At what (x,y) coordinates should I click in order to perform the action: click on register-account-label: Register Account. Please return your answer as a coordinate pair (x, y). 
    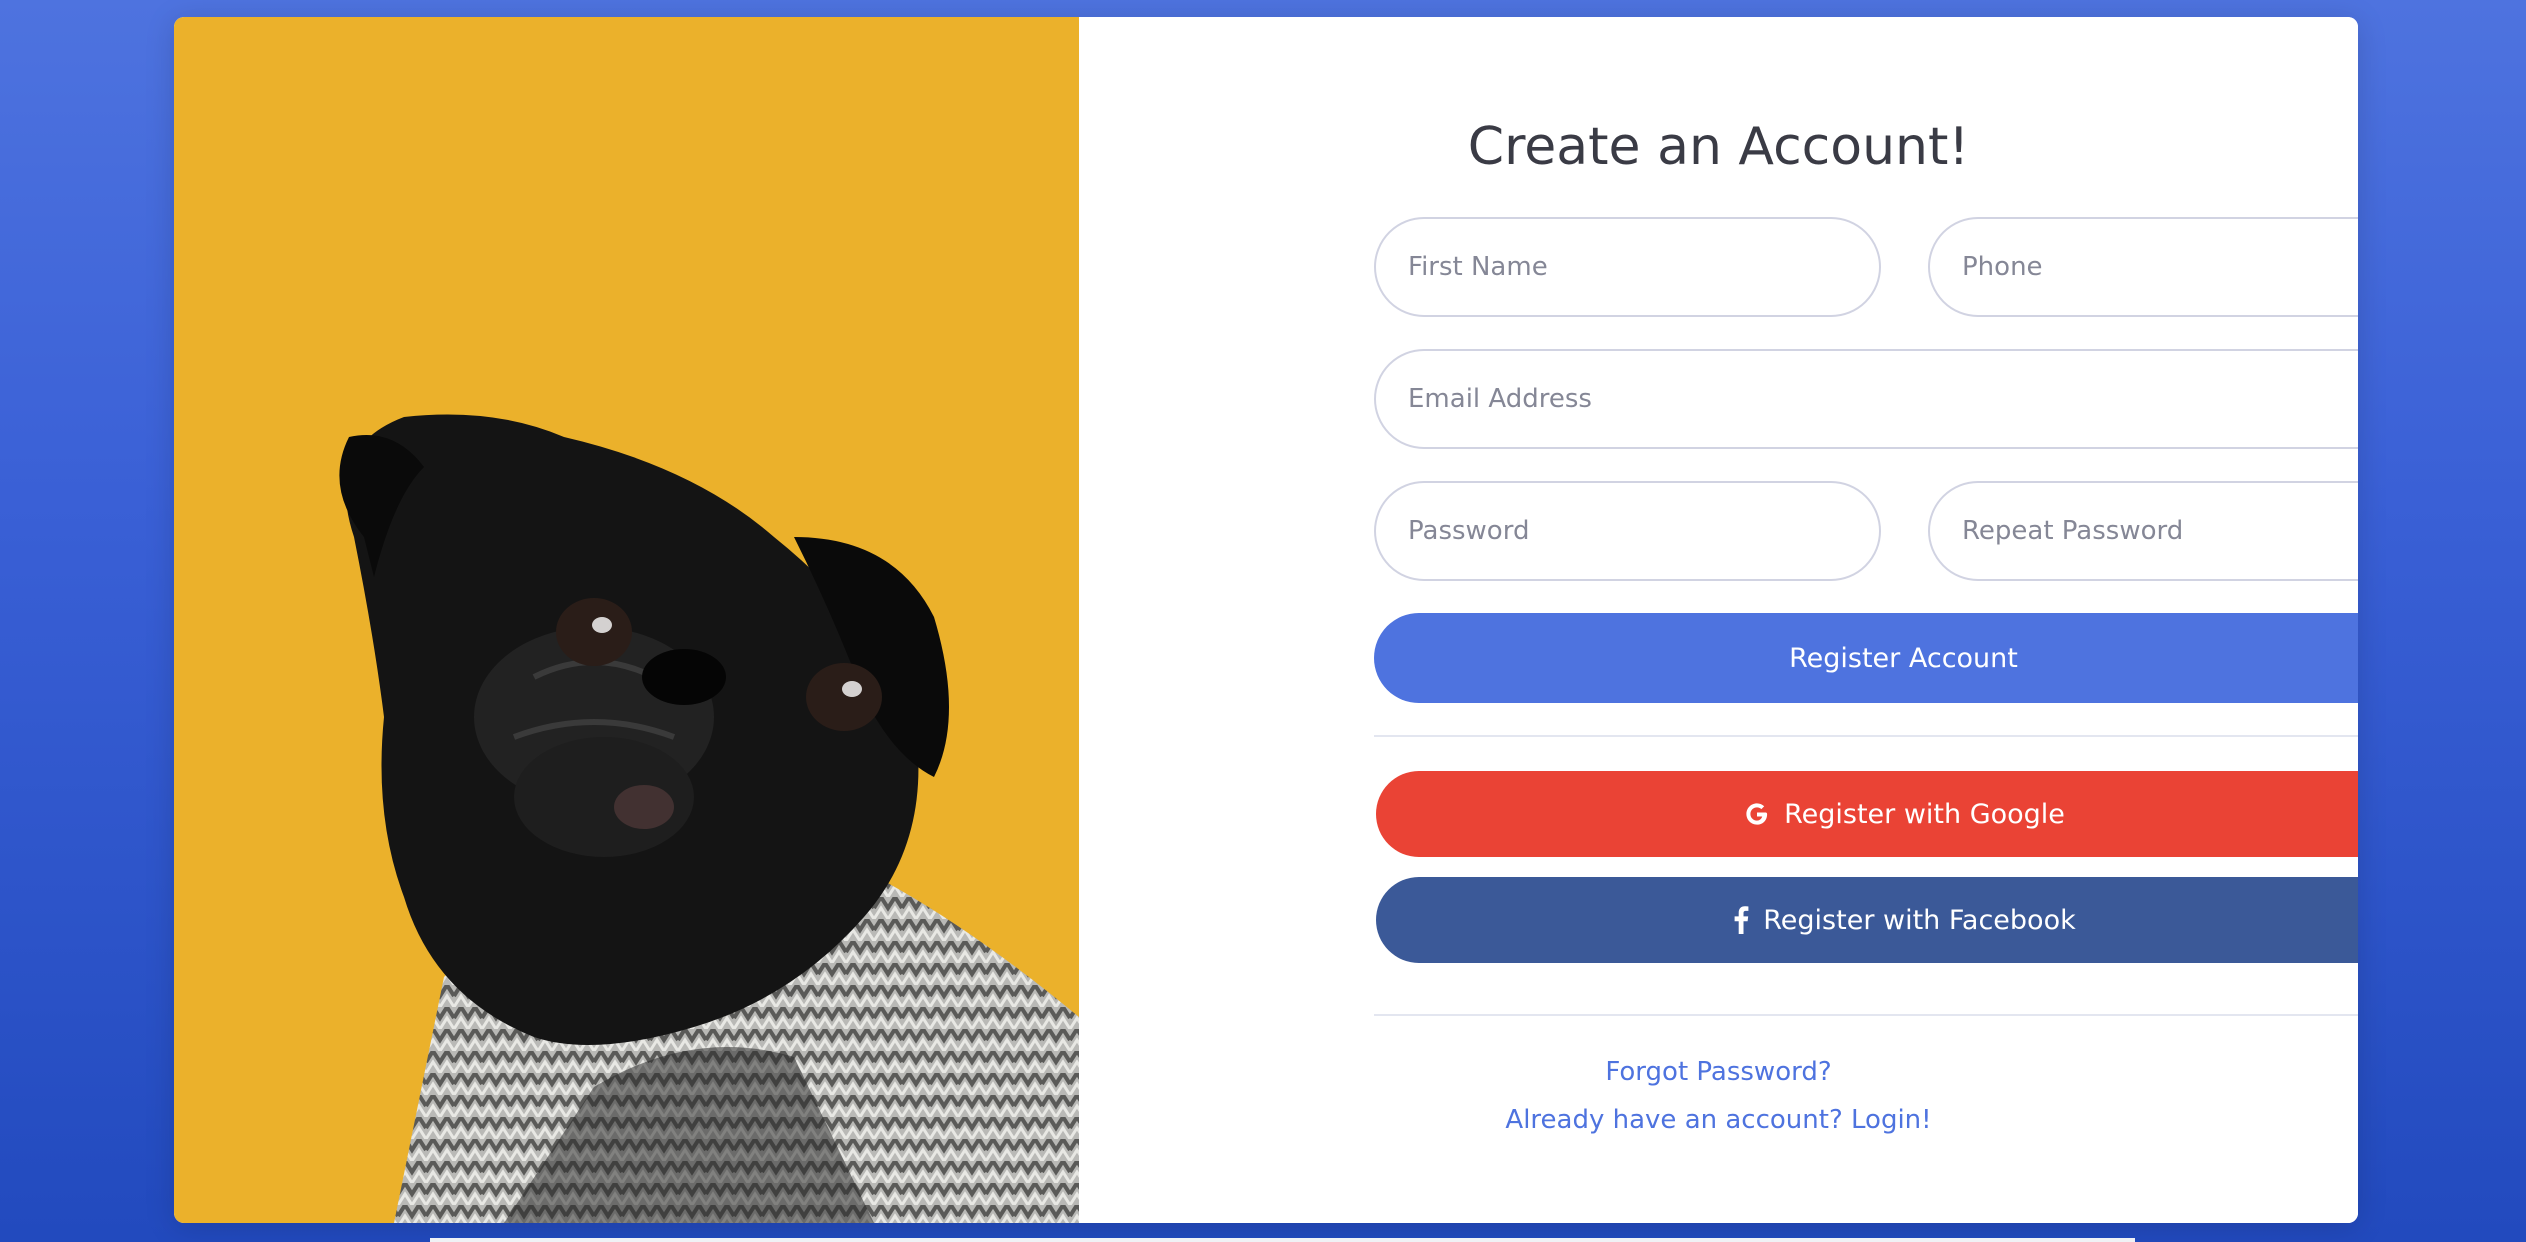
    Looking at the image, I should click on (1903, 658).